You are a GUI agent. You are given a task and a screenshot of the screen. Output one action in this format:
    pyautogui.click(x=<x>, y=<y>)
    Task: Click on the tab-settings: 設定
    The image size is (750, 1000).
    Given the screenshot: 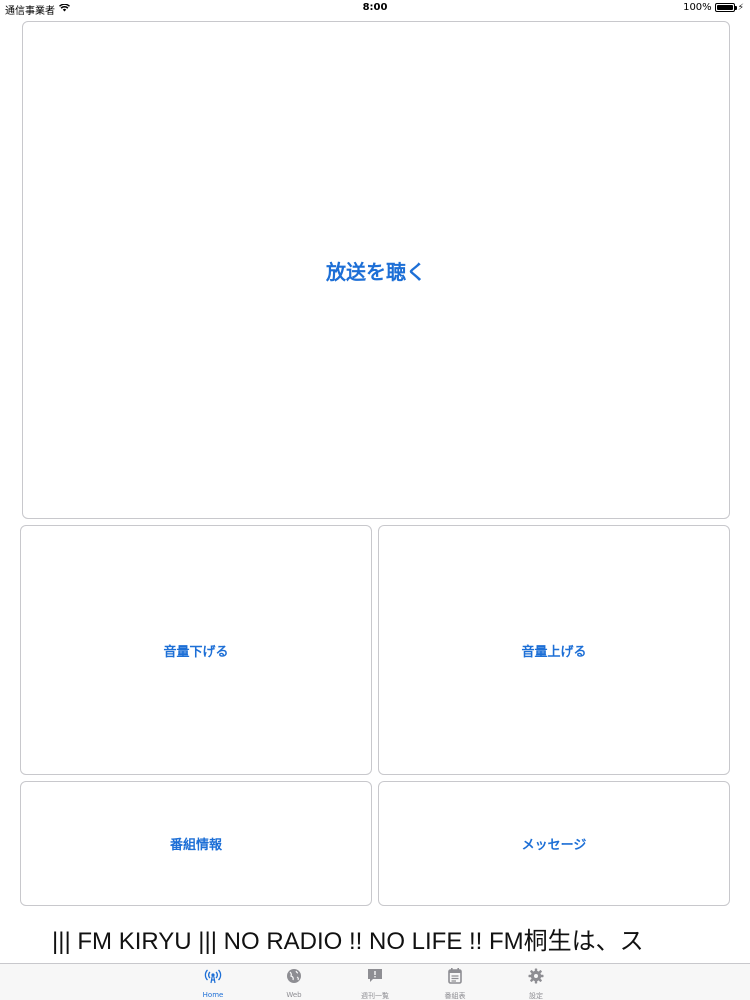 What is the action you would take?
    pyautogui.click(x=536, y=983)
    